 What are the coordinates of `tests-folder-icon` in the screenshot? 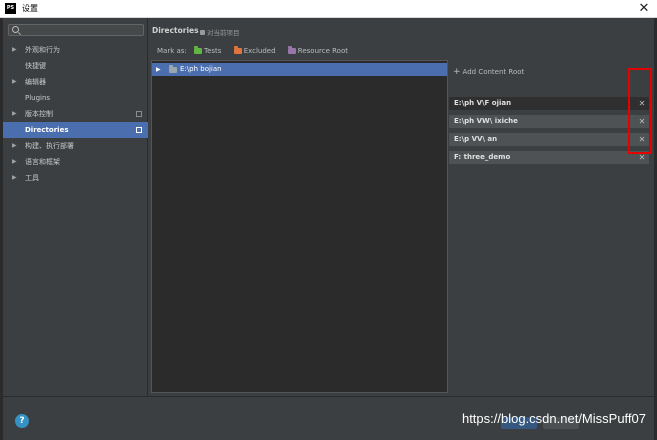 It's located at (198, 50).